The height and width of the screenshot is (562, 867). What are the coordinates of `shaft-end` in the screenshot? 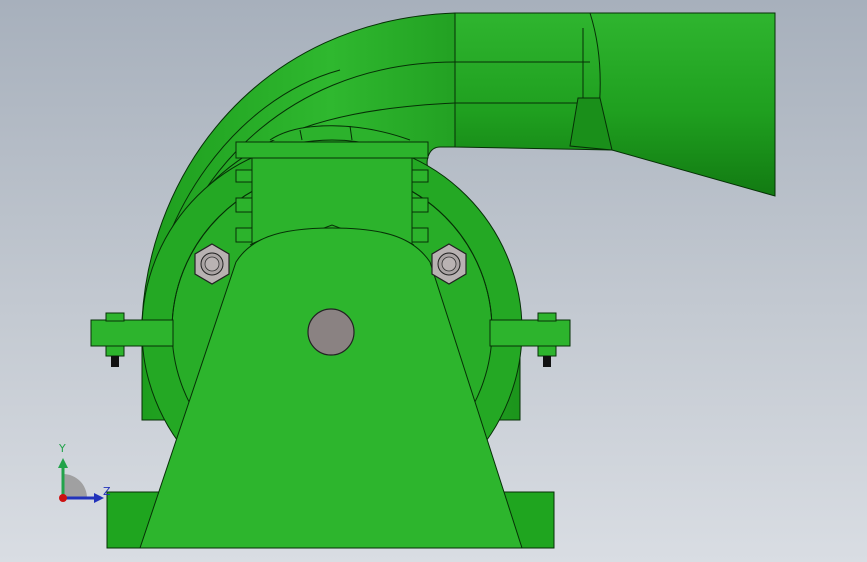 It's located at (331, 332).